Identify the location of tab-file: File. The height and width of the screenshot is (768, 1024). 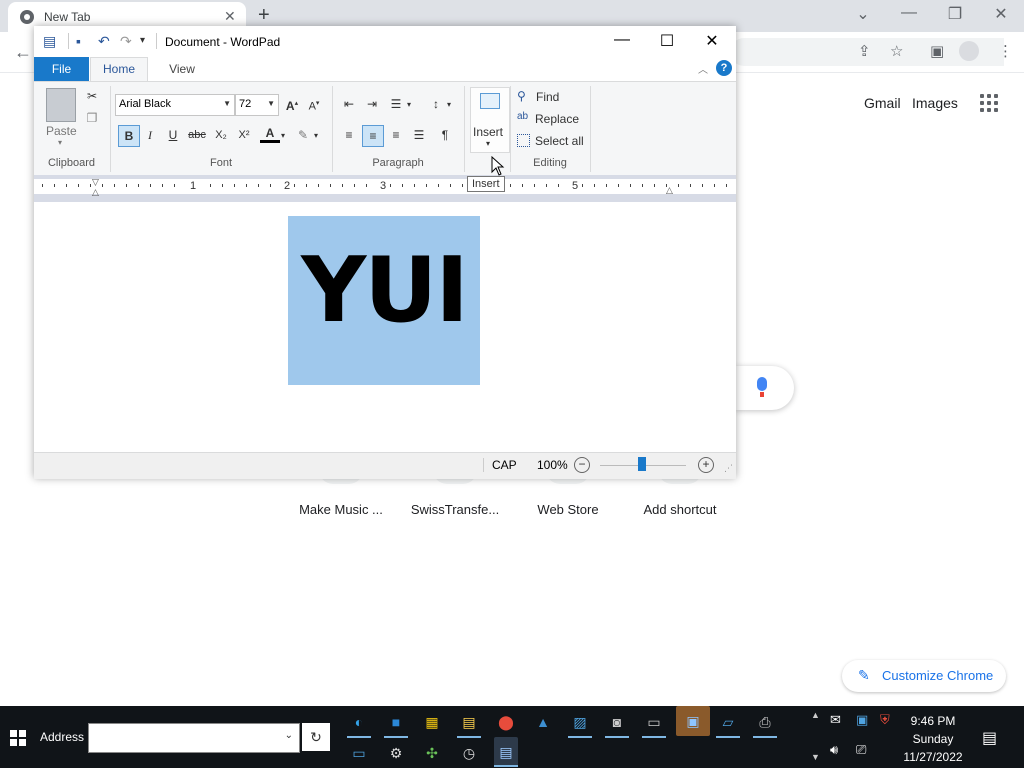
(61, 69).